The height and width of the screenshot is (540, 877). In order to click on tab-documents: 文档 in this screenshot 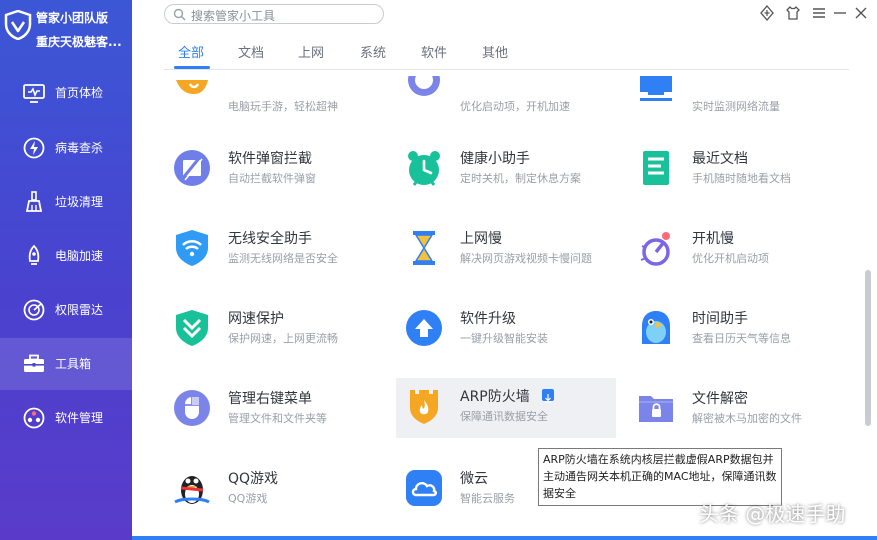, I will do `click(251, 51)`.